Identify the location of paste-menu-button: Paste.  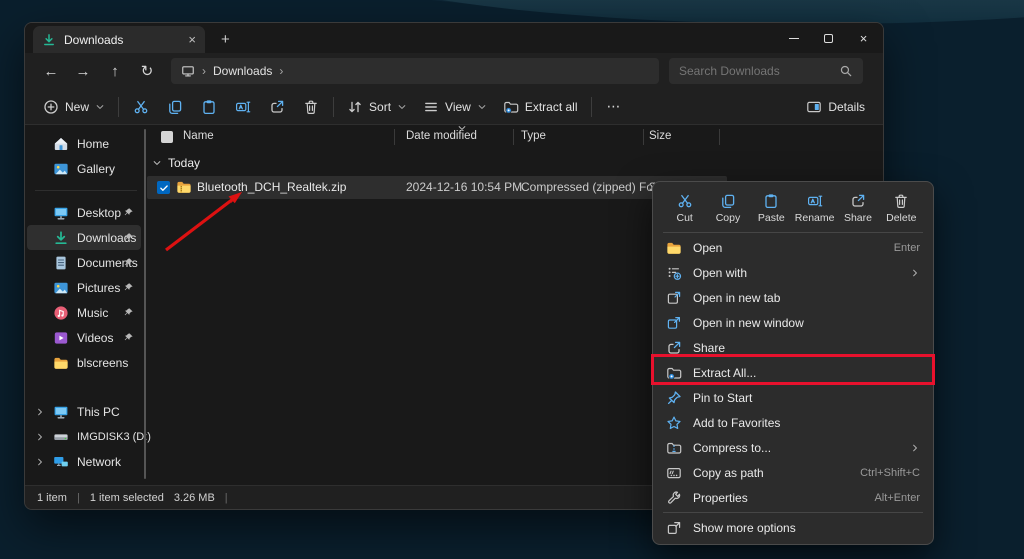
(771, 208).